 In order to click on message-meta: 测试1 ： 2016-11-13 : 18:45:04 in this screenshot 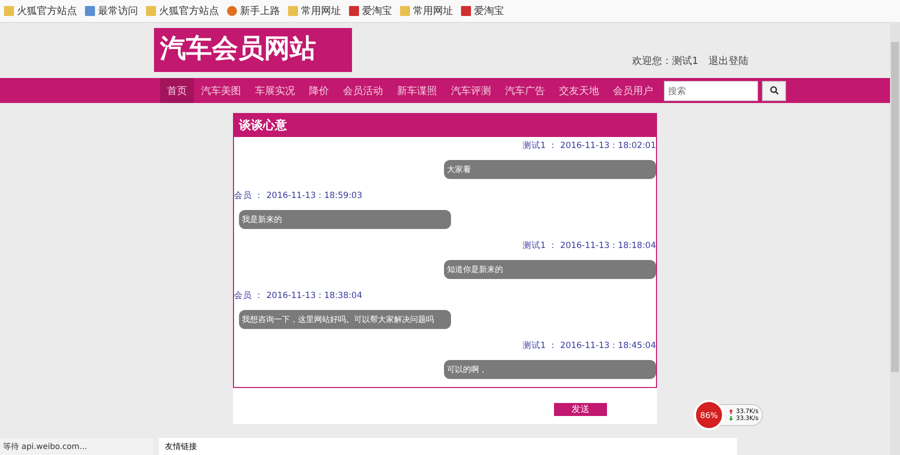, I will do `click(589, 346)`.